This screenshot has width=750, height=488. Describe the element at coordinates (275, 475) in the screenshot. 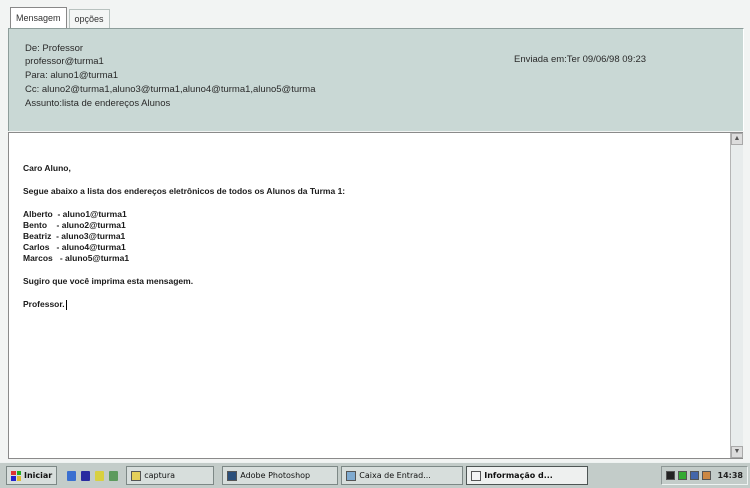

I see `task-label: Adobe Photoshop` at that location.